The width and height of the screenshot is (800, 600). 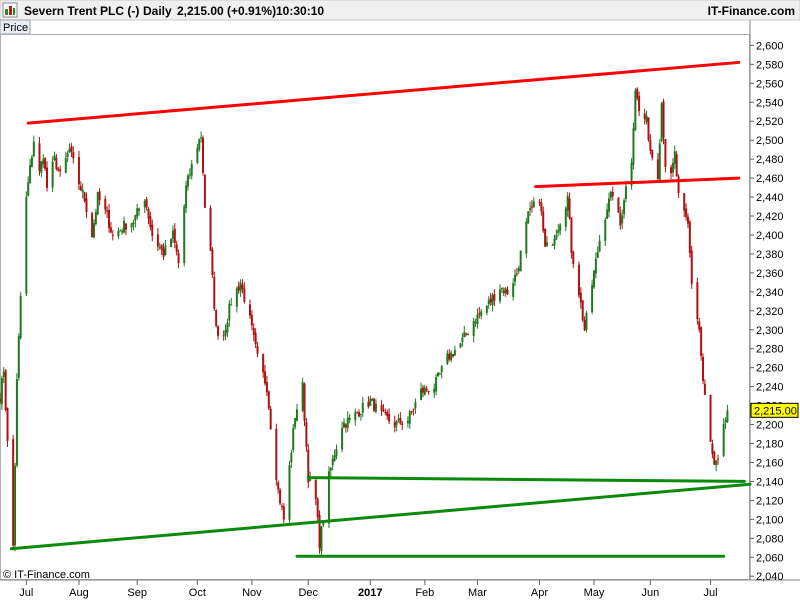 I want to click on time-label: 10:30:10, so click(x=300, y=11).